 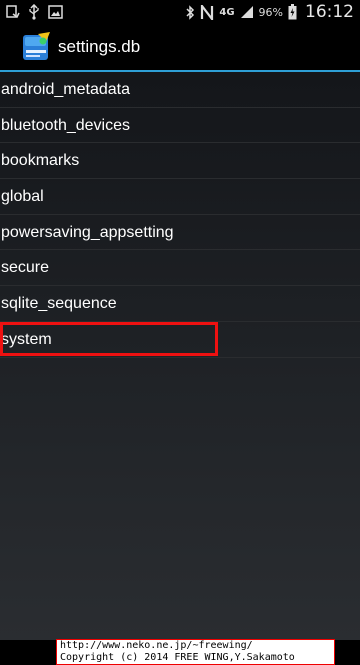 I want to click on battery-percent: 96%, so click(x=270, y=12).